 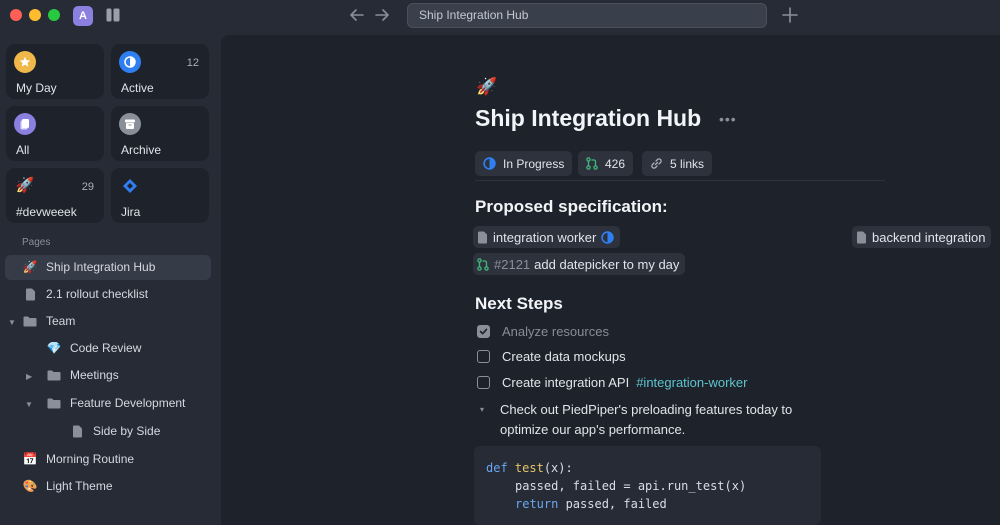 What do you see at coordinates (587, 15) in the screenshot?
I see `search-input: Ship Integration Hub` at bounding box center [587, 15].